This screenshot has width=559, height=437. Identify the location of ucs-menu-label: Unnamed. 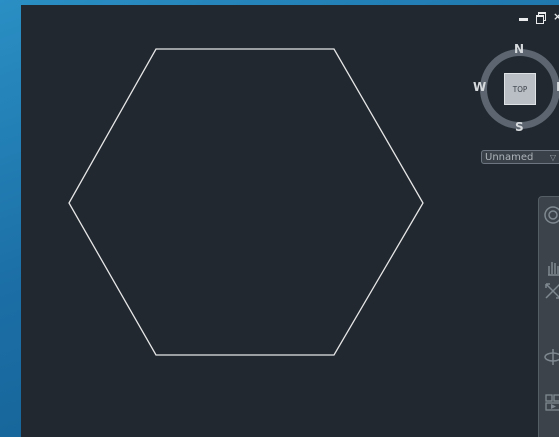
(509, 157).